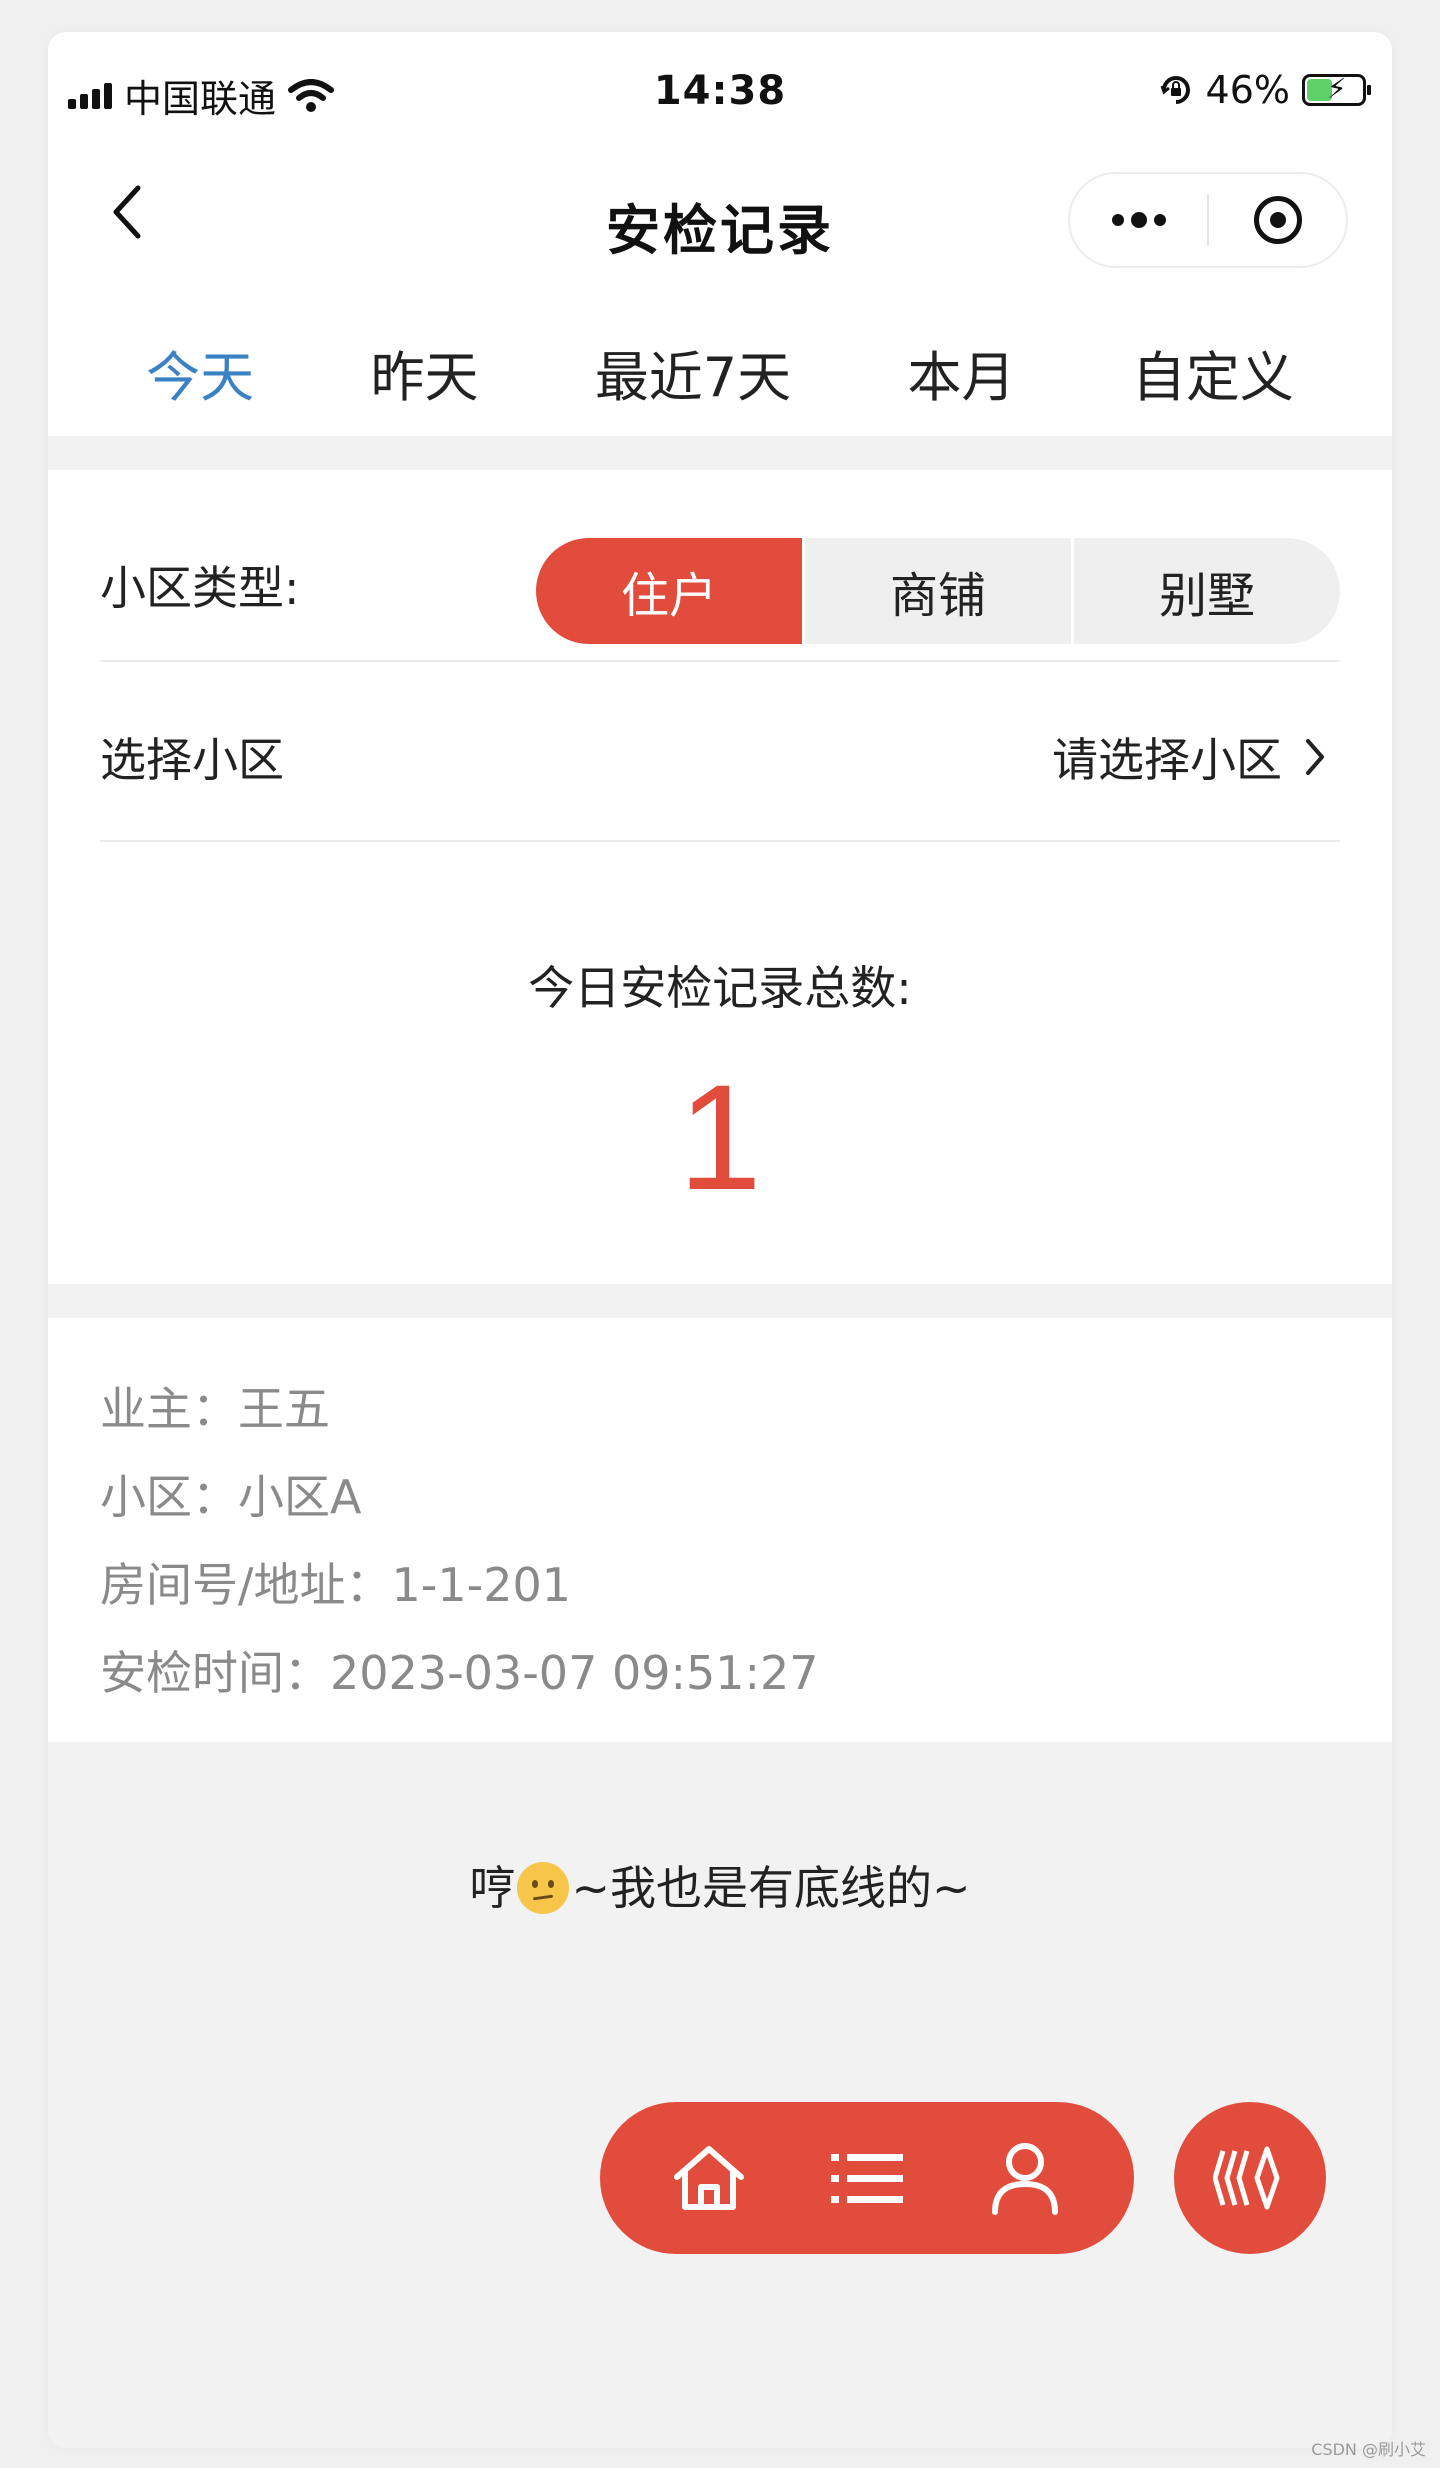 The height and width of the screenshot is (2468, 1440). I want to click on segment-villa: 别墅, so click(1207, 591).